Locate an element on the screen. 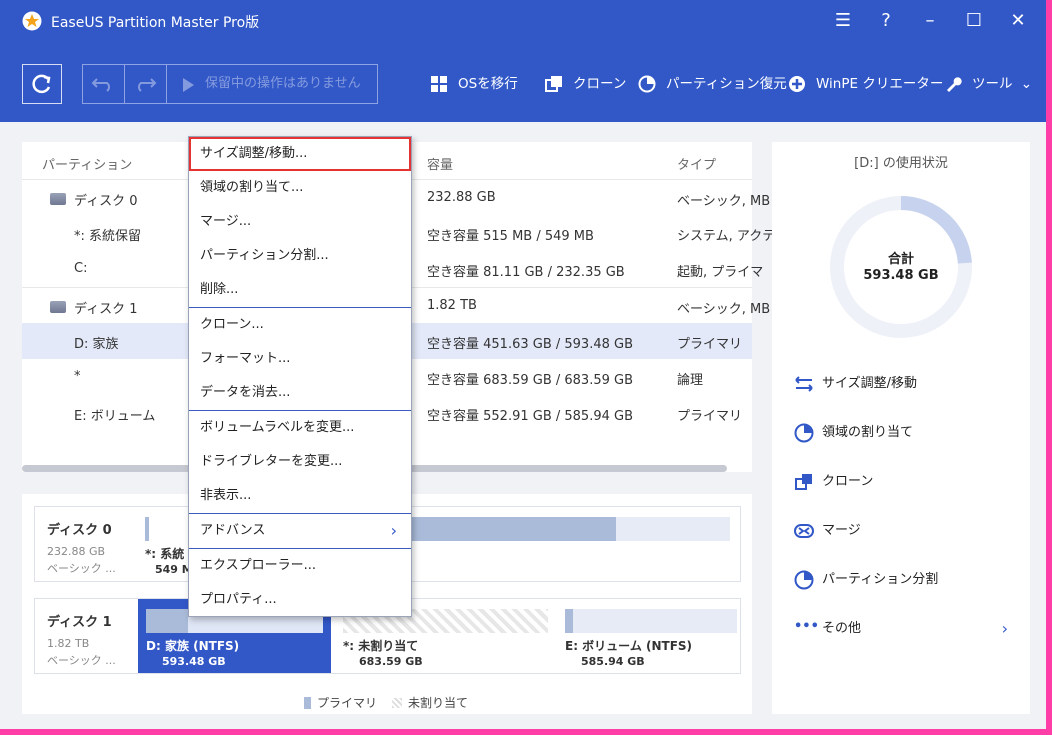  chevron-down-icon: ⌄ is located at coordinates (1026, 84).